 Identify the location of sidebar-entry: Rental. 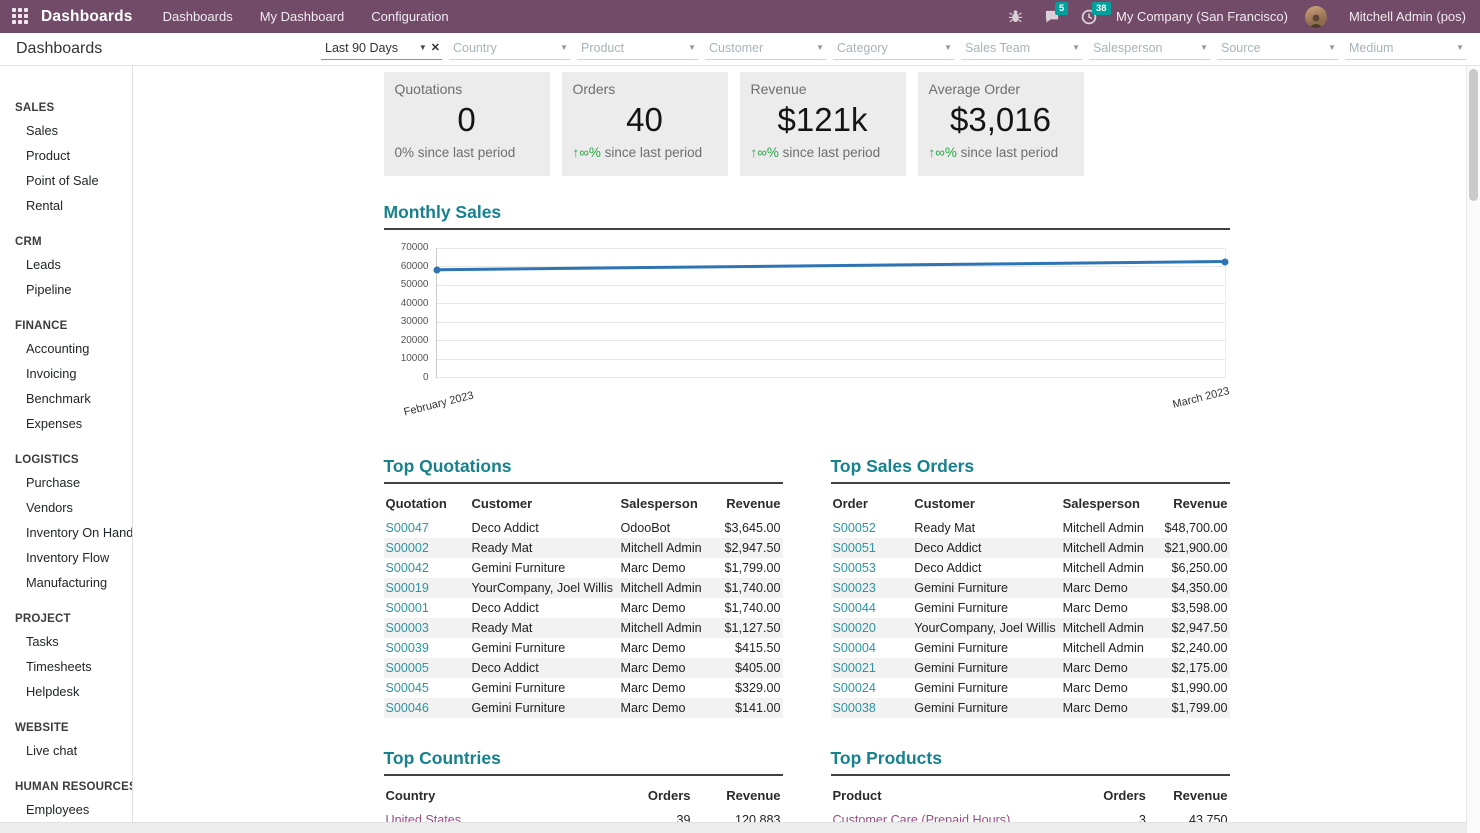
(66, 205).